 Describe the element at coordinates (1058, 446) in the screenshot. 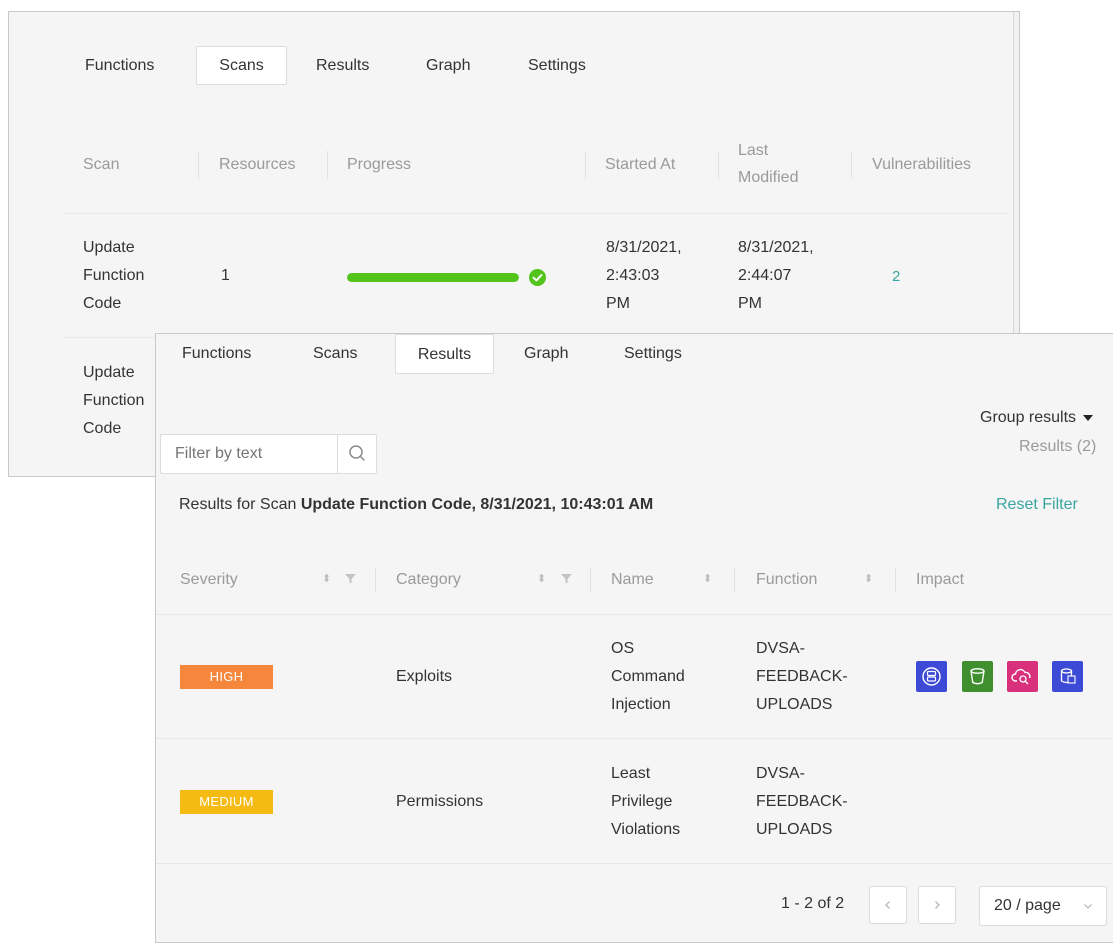

I see `results-count: Results (2)` at that location.